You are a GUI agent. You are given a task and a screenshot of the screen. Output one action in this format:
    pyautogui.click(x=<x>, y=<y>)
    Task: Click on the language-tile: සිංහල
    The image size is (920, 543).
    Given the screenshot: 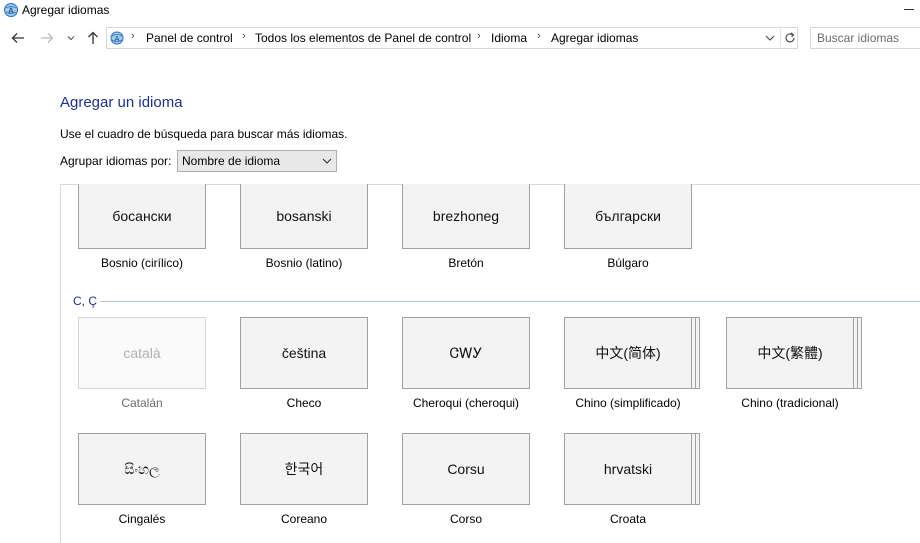 What is the action you would take?
    pyautogui.click(x=142, y=469)
    